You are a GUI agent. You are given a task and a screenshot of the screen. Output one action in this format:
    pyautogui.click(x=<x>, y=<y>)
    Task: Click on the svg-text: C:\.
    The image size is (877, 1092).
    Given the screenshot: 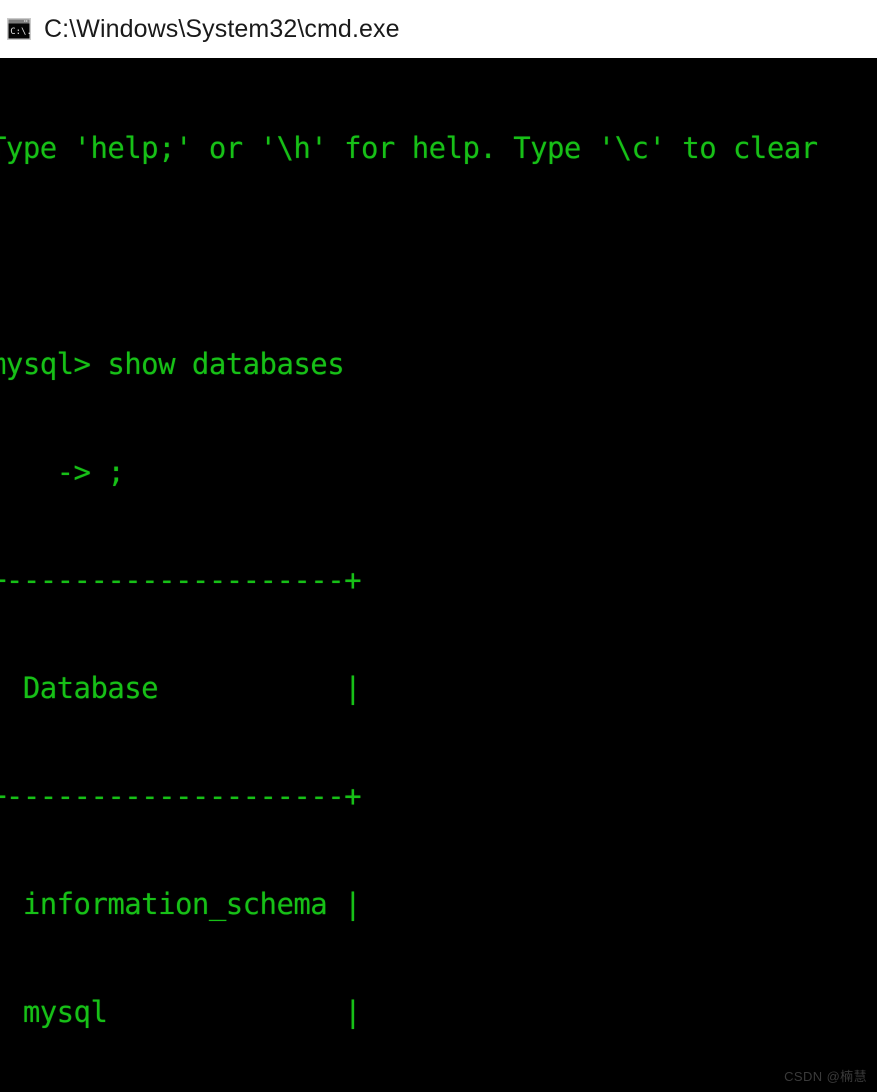 What is the action you would take?
    pyautogui.click(x=21, y=32)
    